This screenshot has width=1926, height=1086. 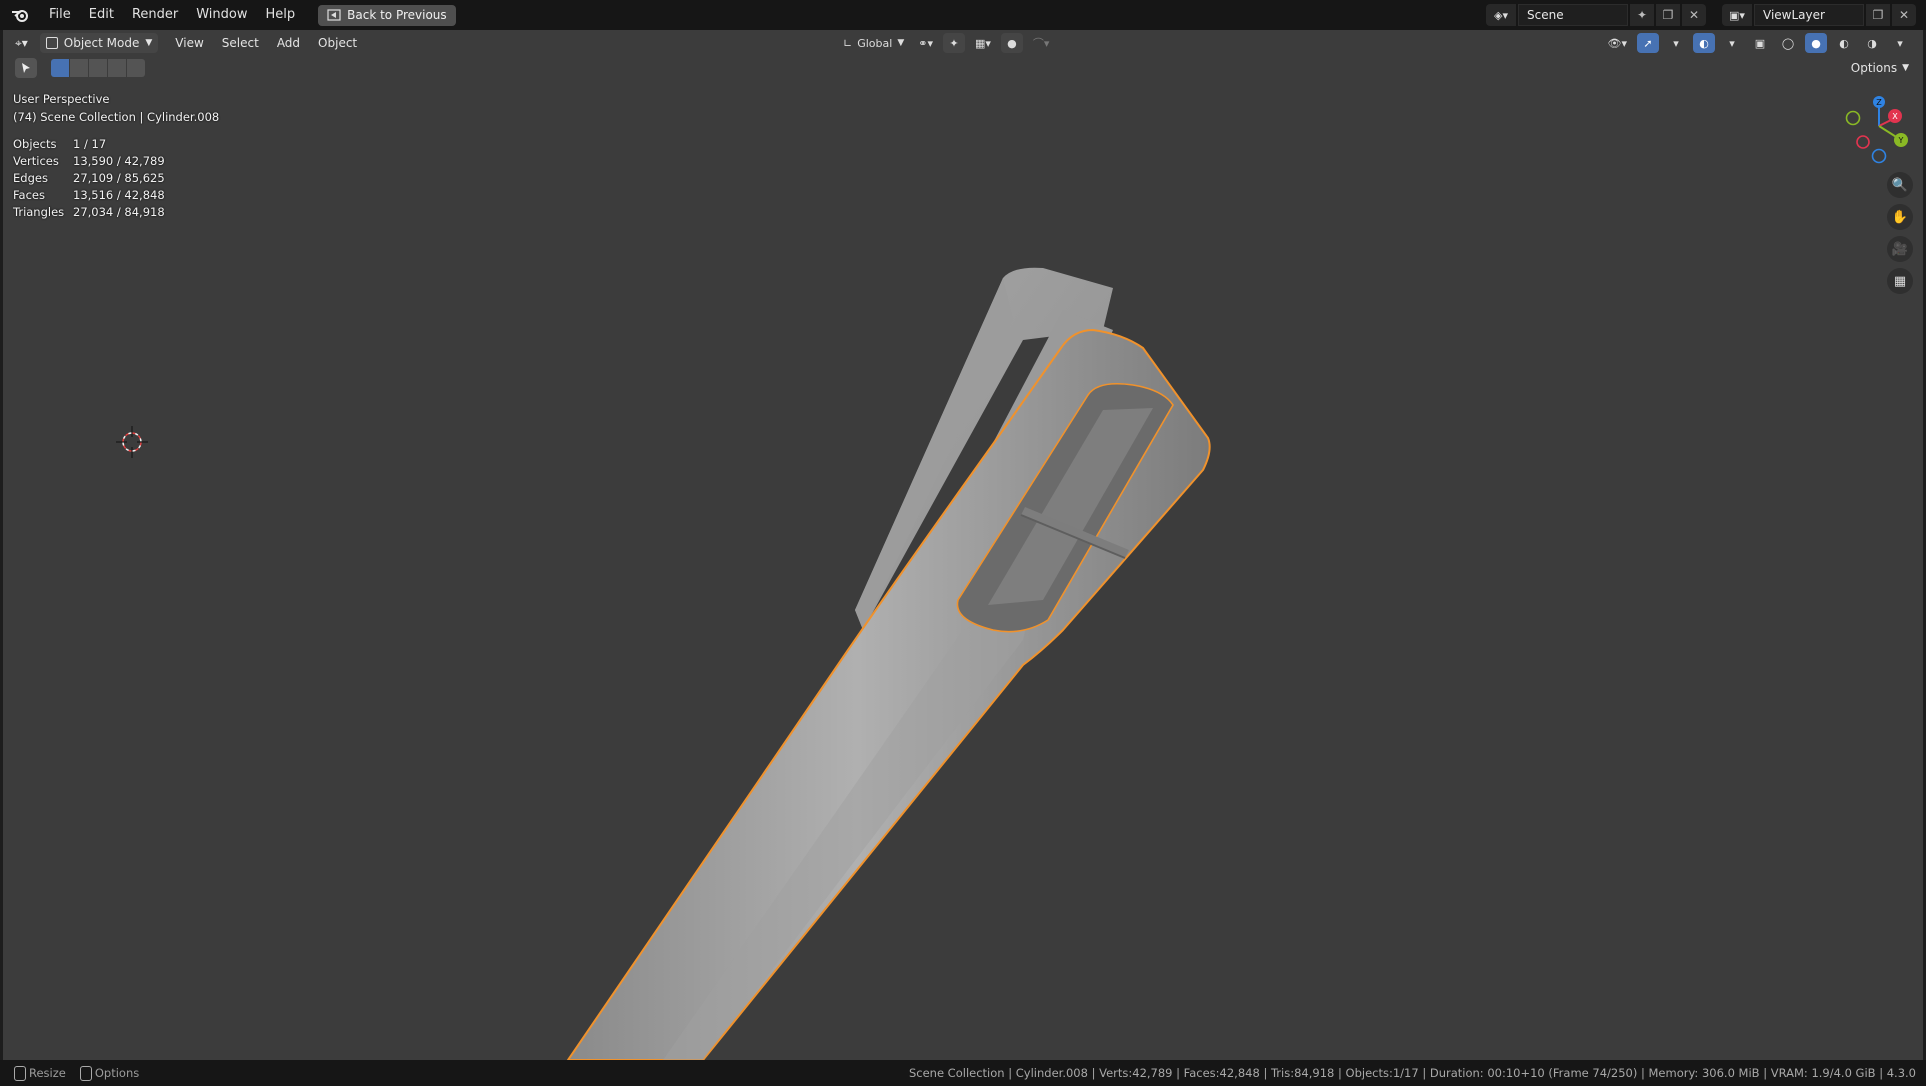 I want to click on visibility-icon: 👁▾, so click(x=1618, y=43).